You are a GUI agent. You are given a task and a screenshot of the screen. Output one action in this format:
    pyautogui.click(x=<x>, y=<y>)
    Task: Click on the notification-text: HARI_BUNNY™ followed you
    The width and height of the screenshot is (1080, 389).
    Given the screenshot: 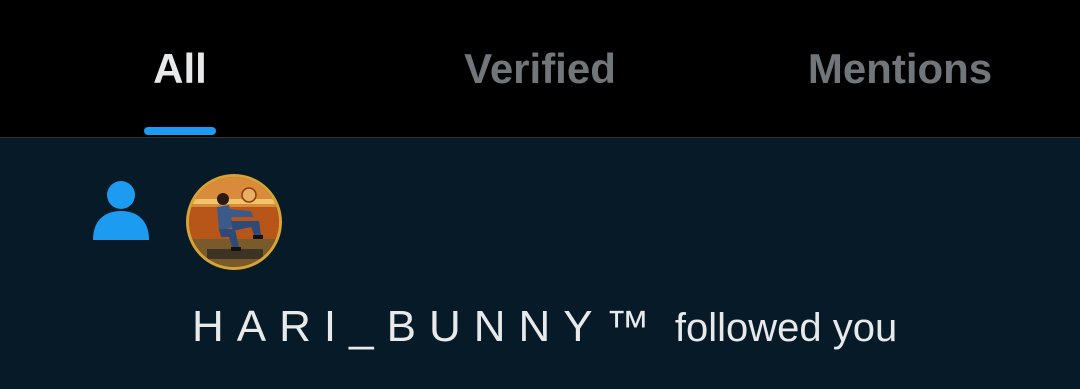 What is the action you would take?
    pyautogui.click(x=544, y=327)
    